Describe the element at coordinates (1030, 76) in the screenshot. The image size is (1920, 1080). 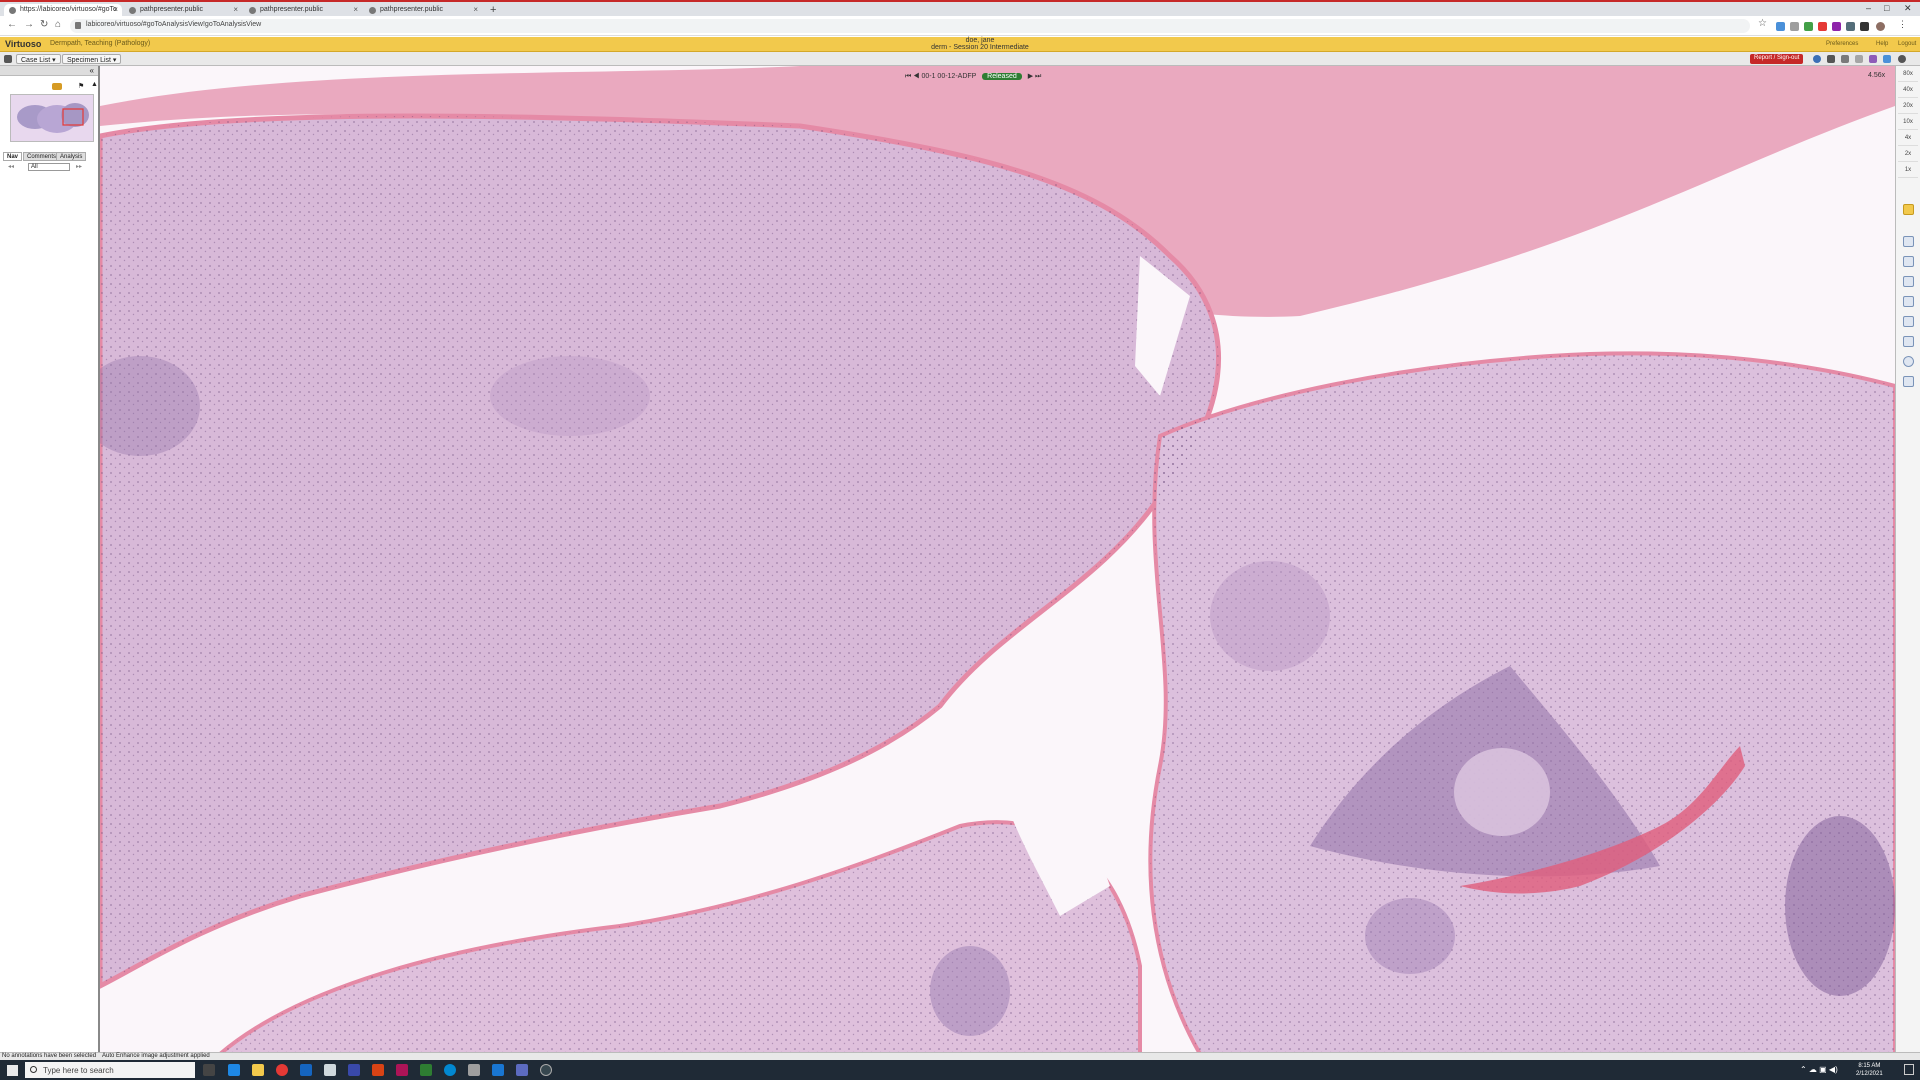
I see `next-slide-icon: ▶` at that location.